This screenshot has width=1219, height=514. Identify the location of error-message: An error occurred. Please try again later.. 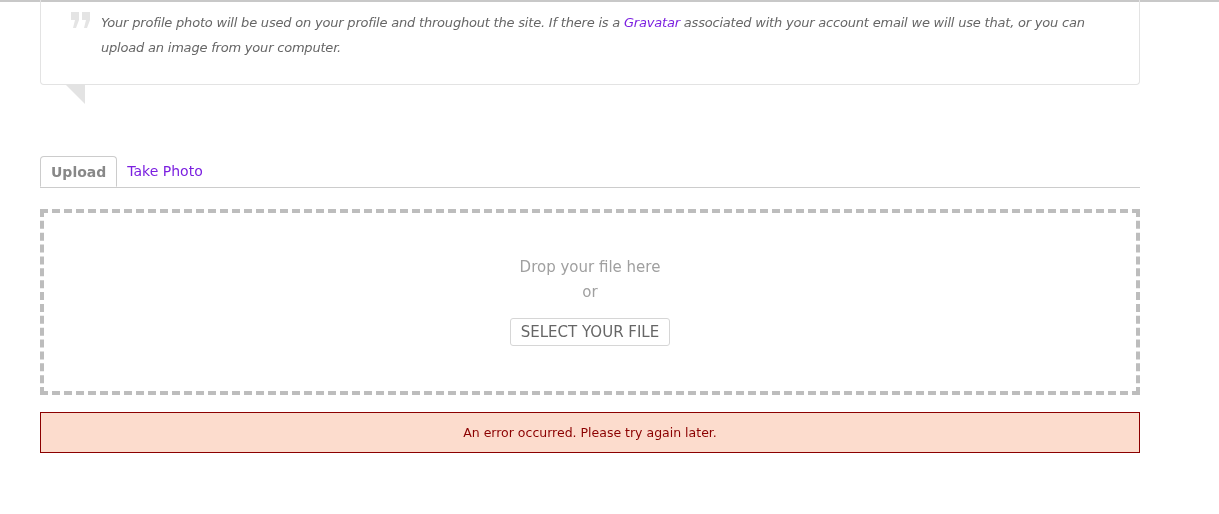
(590, 432).